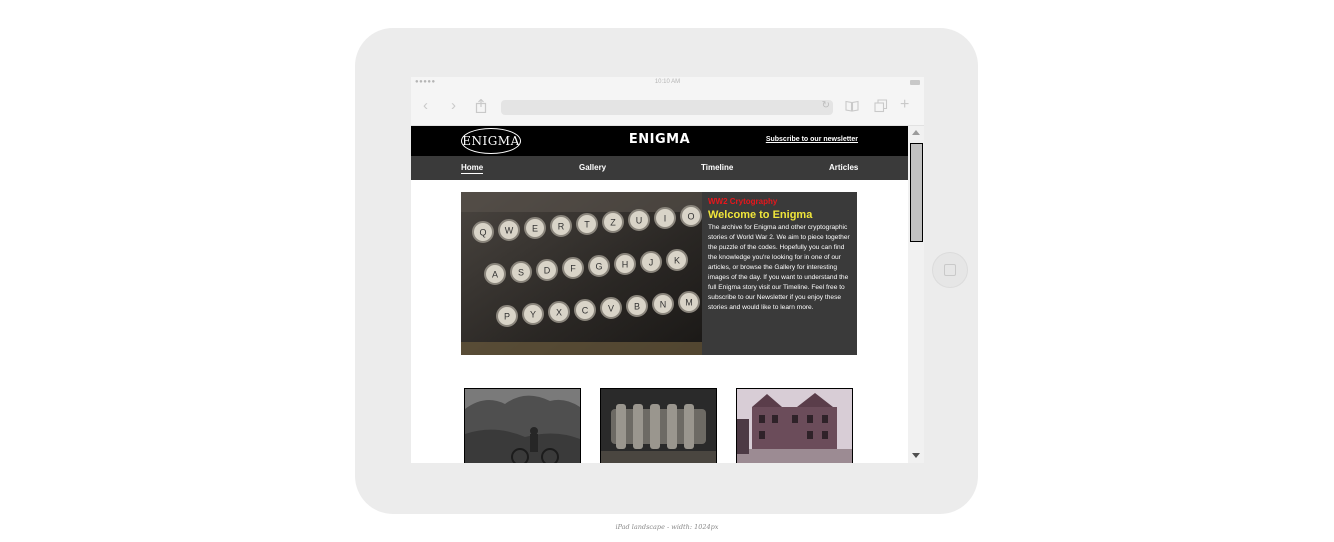  I want to click on typewriter-key-letter: Z, so click(613, 223).